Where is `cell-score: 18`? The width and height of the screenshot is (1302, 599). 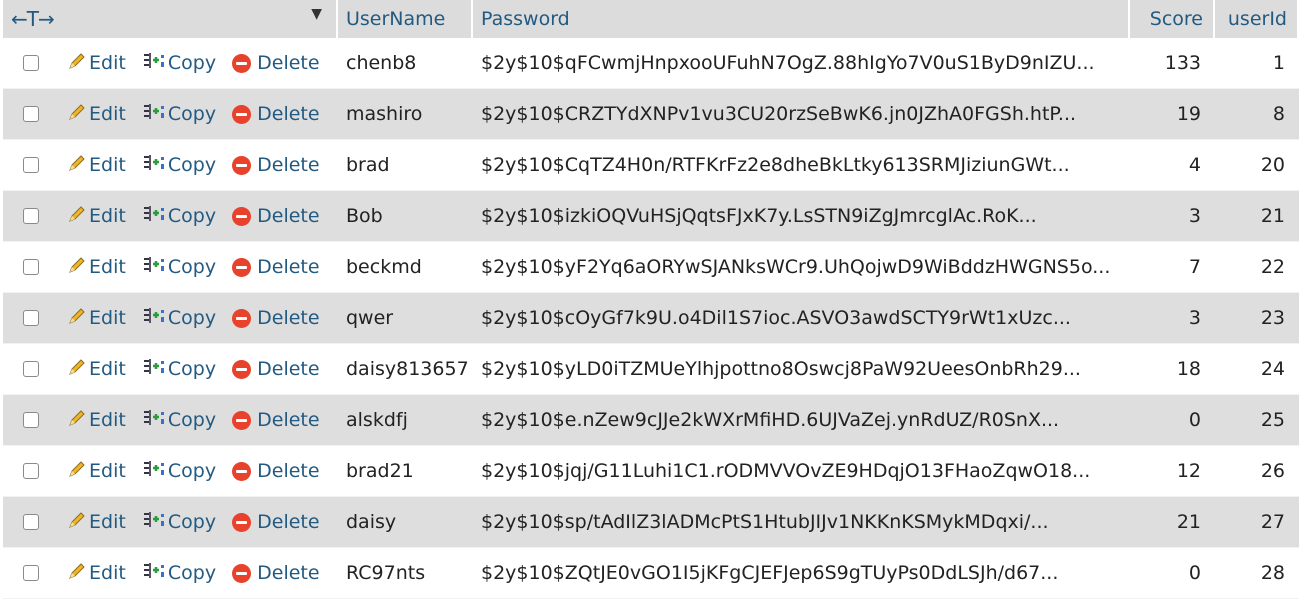 cell-score: 18 is located at coordinates (1172, 369).